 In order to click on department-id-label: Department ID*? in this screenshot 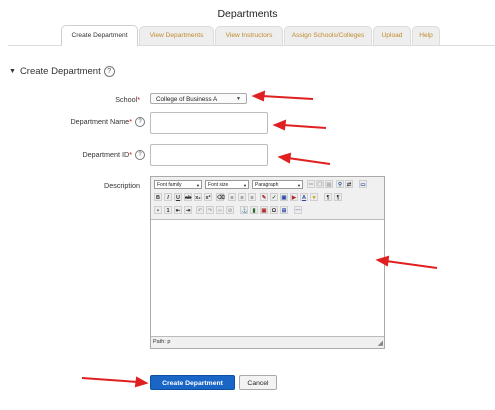, I will do `click(87, 155)`.